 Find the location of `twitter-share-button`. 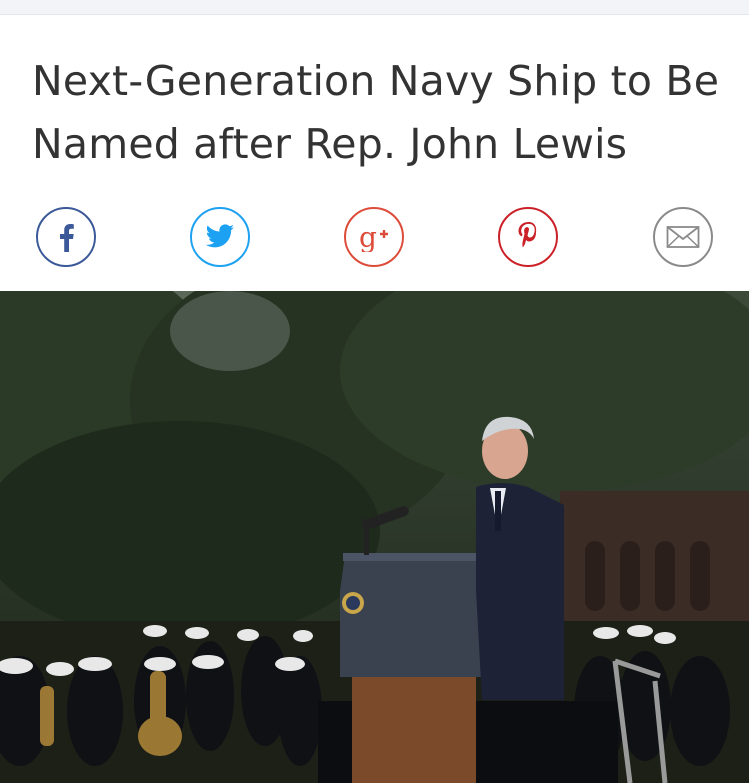

twitter-share-button is located at coordinates (220, 237).